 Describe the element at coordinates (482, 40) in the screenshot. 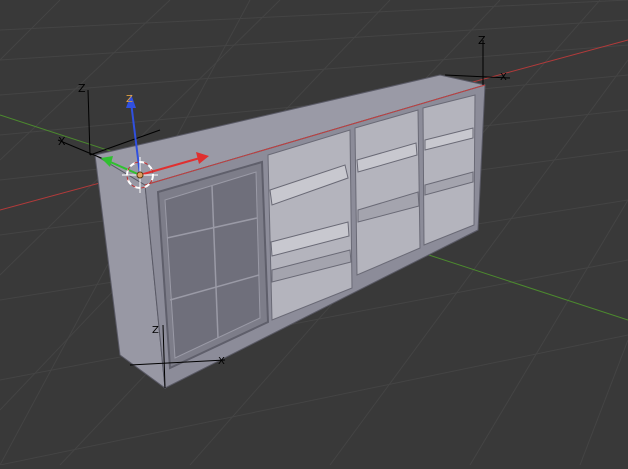

I see `empty-right-z-label: Z` at that location.